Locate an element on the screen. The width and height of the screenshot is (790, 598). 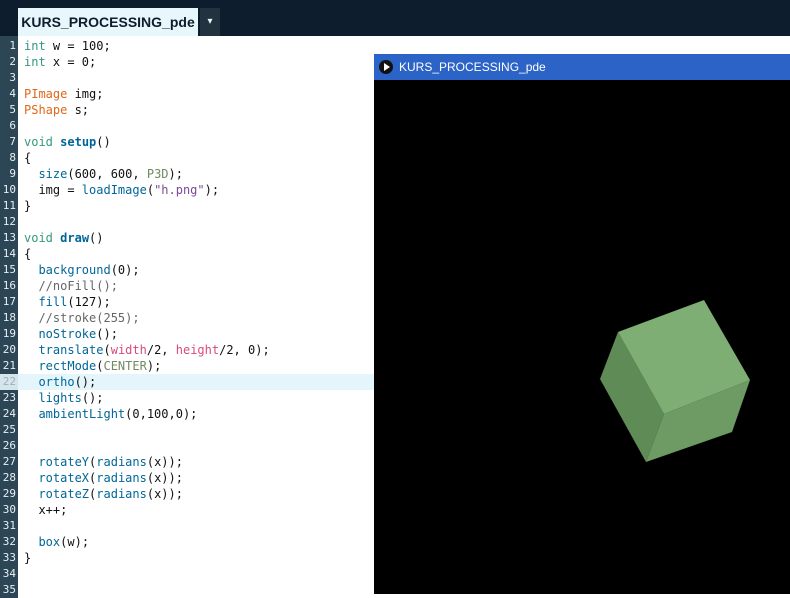
tab-label: KURS_PROCESSING_pde is located at coordinates (108, 22).